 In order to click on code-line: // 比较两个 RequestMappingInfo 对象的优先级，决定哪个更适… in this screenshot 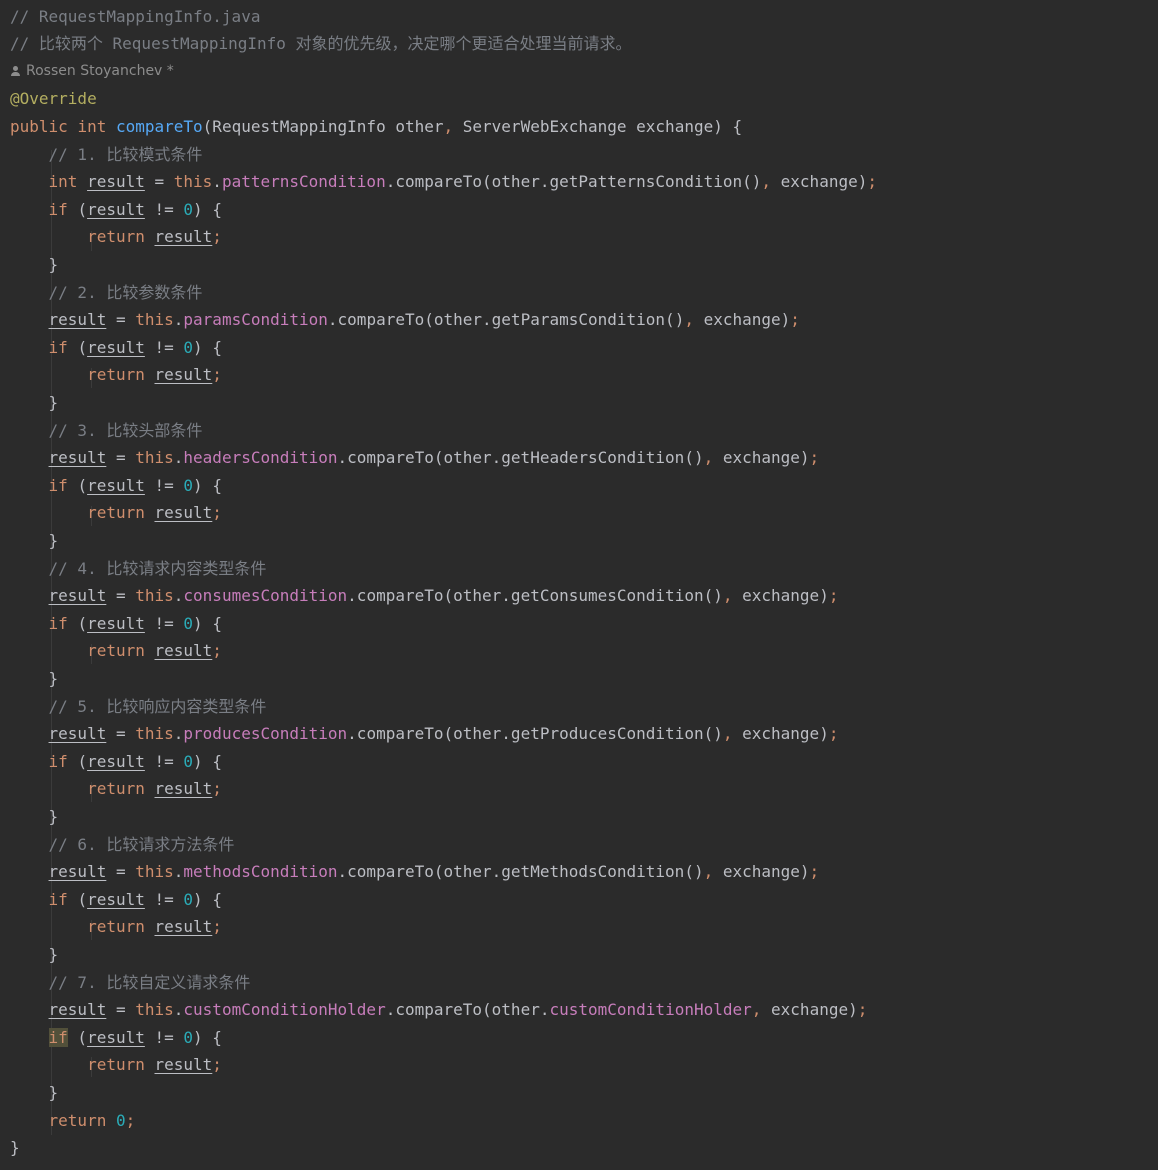, I will do `click(321, 44)`.